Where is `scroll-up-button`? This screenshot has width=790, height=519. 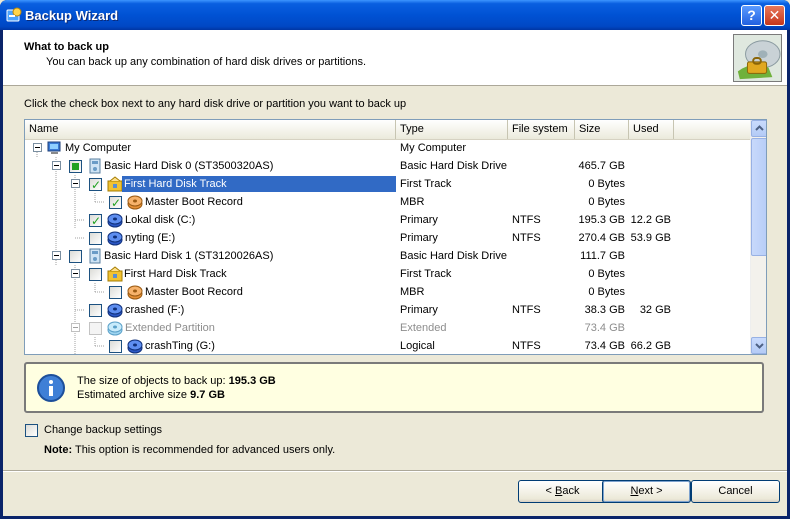
scroll-up-button is located at coordinates (758, 128).